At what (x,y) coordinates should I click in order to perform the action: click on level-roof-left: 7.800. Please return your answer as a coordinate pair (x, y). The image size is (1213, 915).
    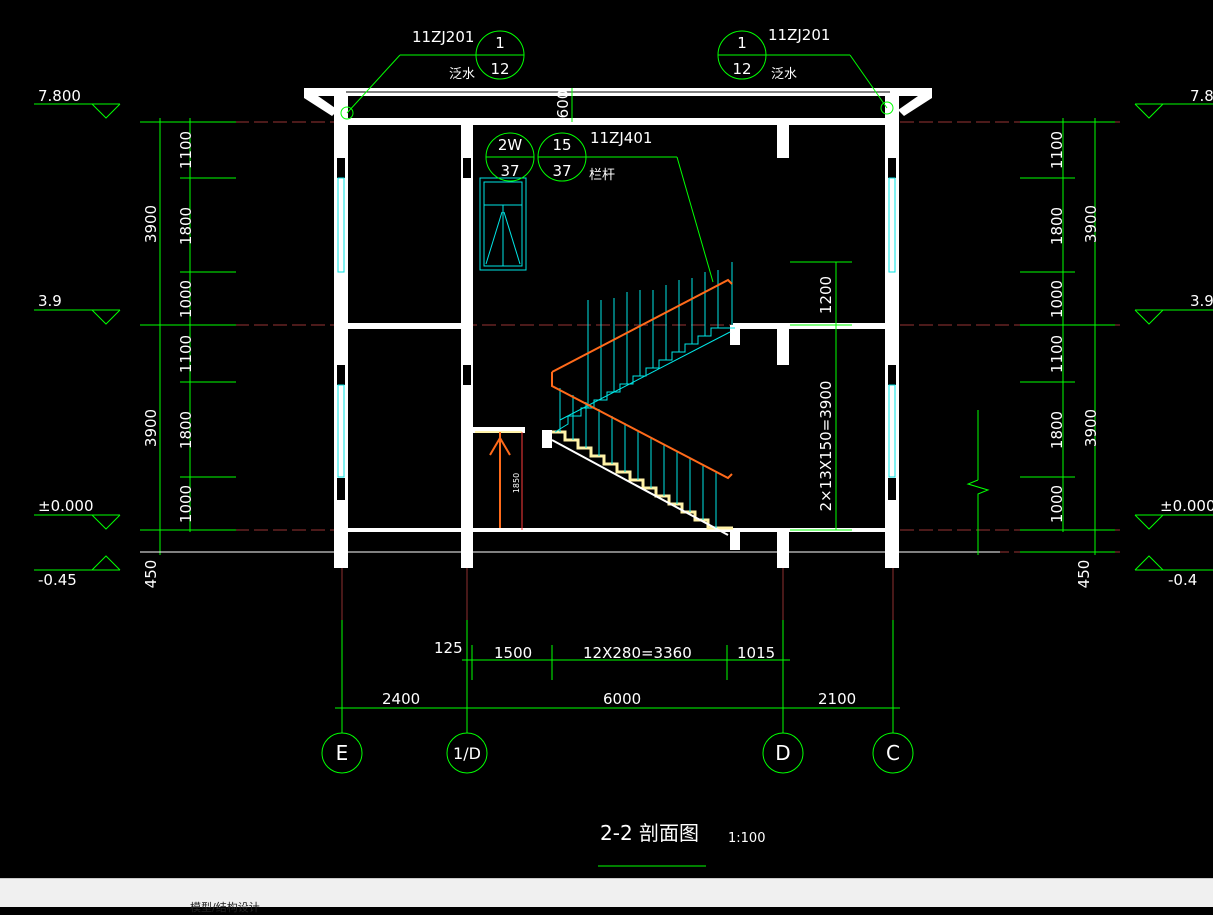
    Looking at the image, I should click on (59, 96).